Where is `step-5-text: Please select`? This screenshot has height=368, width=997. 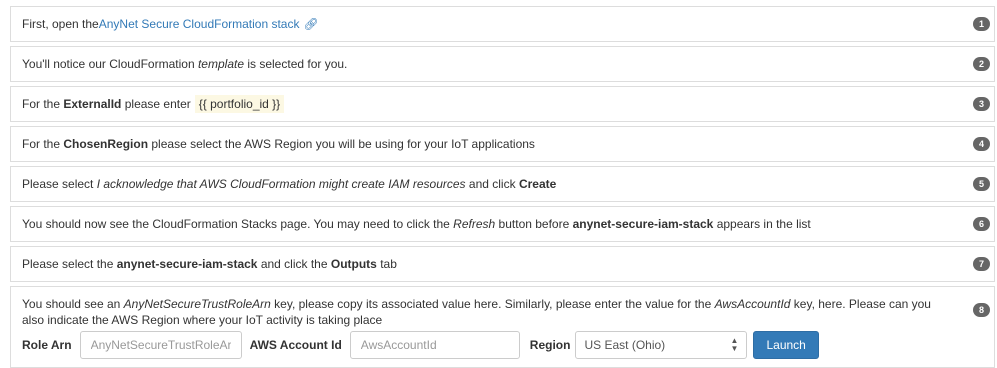
step-5-text: Please select is located at coordinates (58, 184).